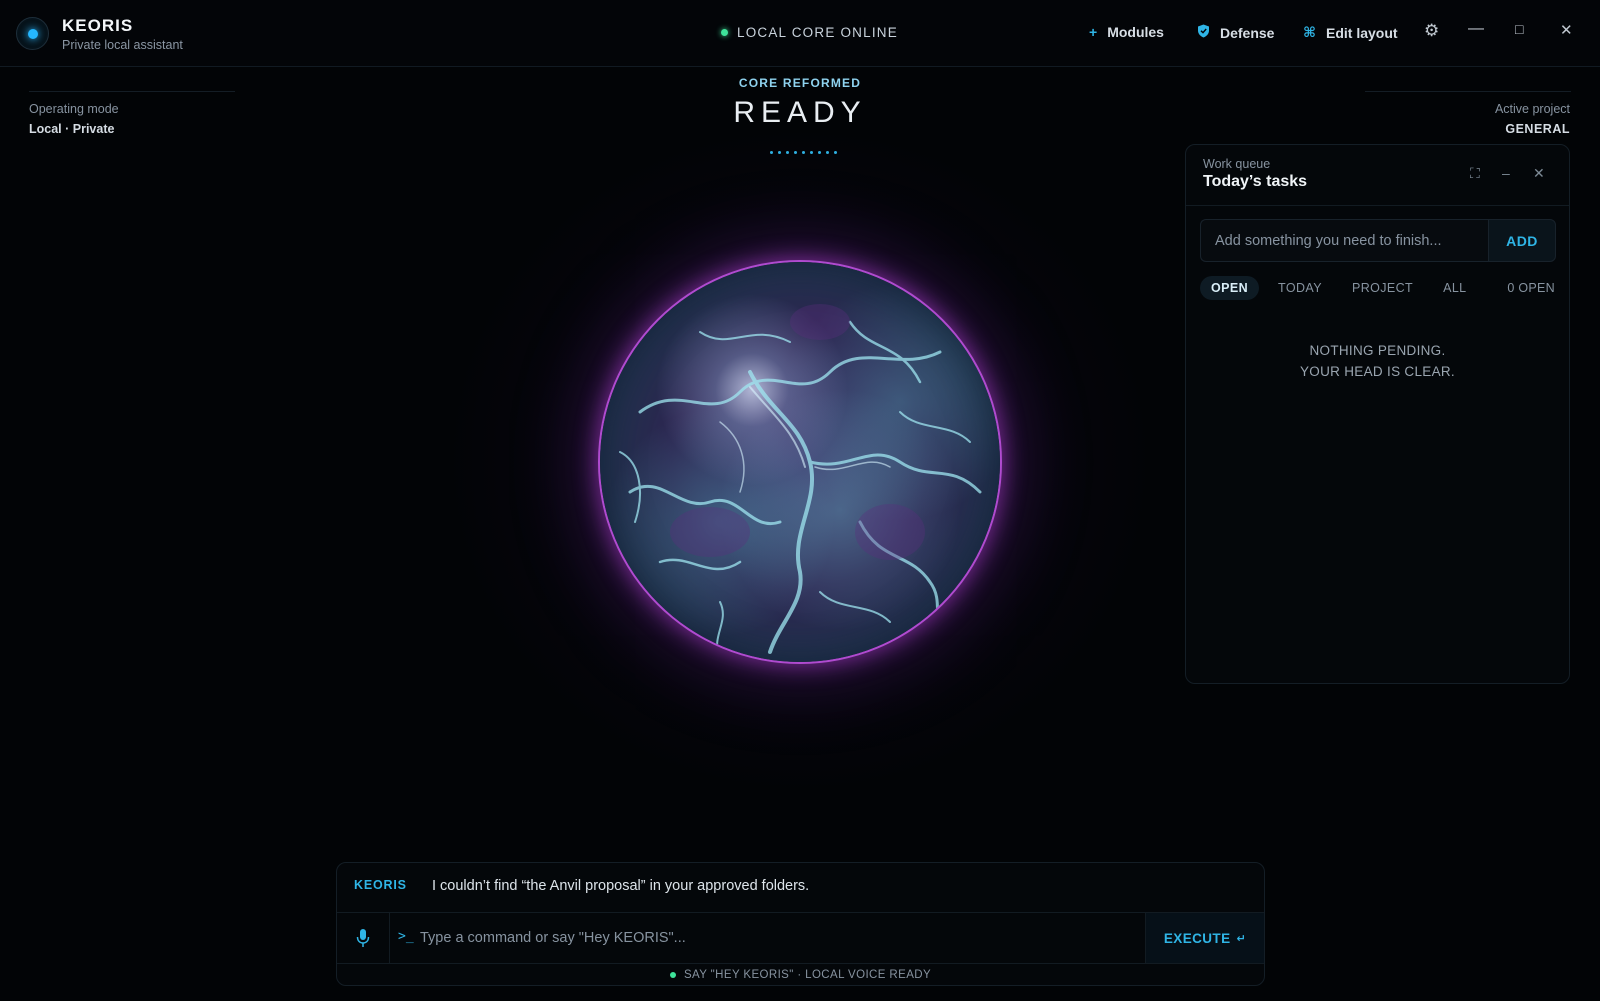  I want to click on gear-icon: ⚙, so click(1431, 31).